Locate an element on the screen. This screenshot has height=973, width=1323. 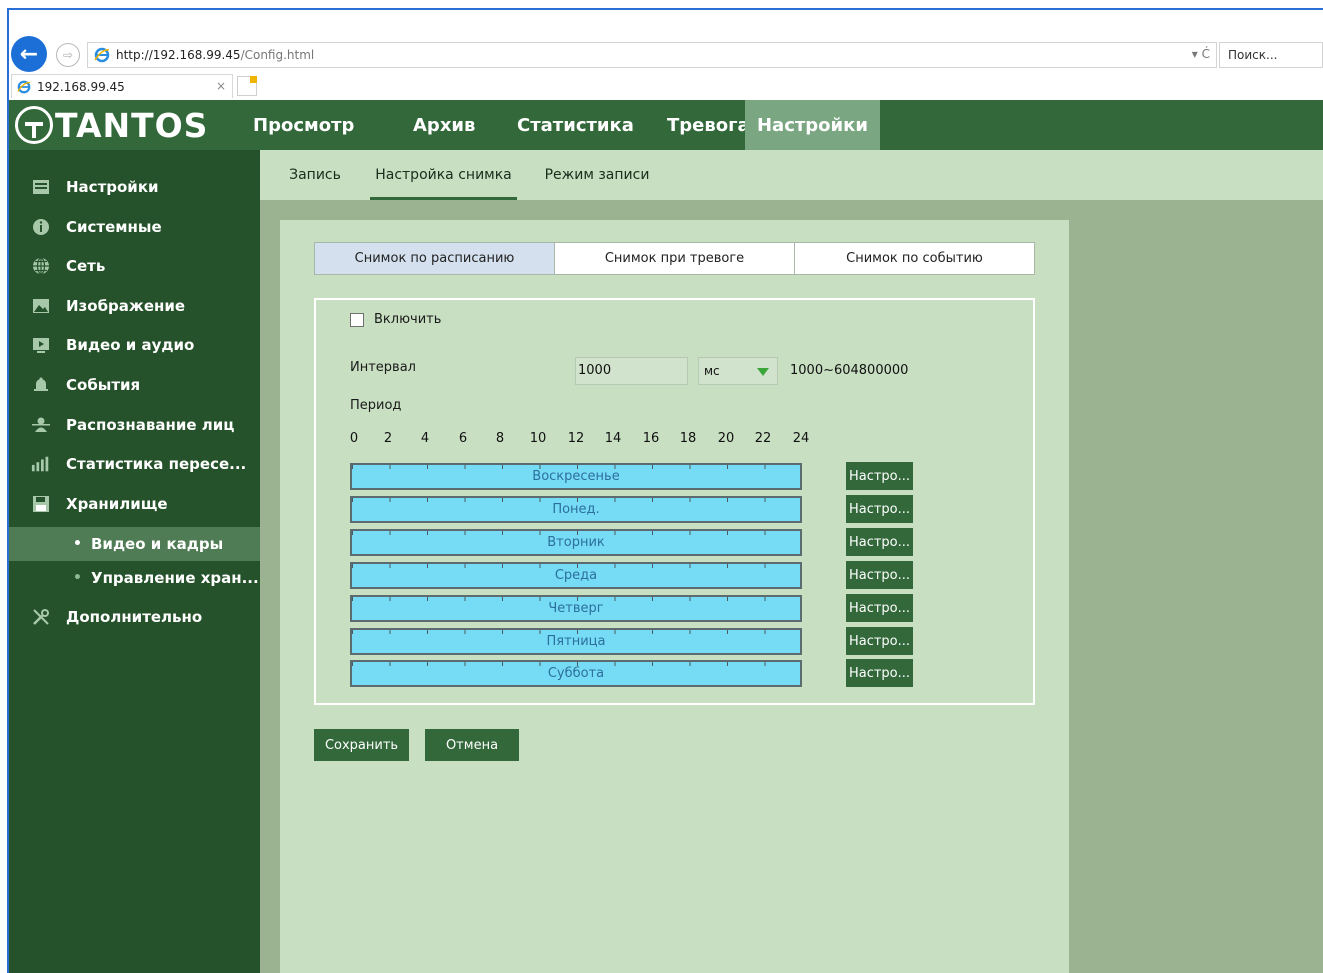
hour-label: 24 is located at coordinates (801, 438).